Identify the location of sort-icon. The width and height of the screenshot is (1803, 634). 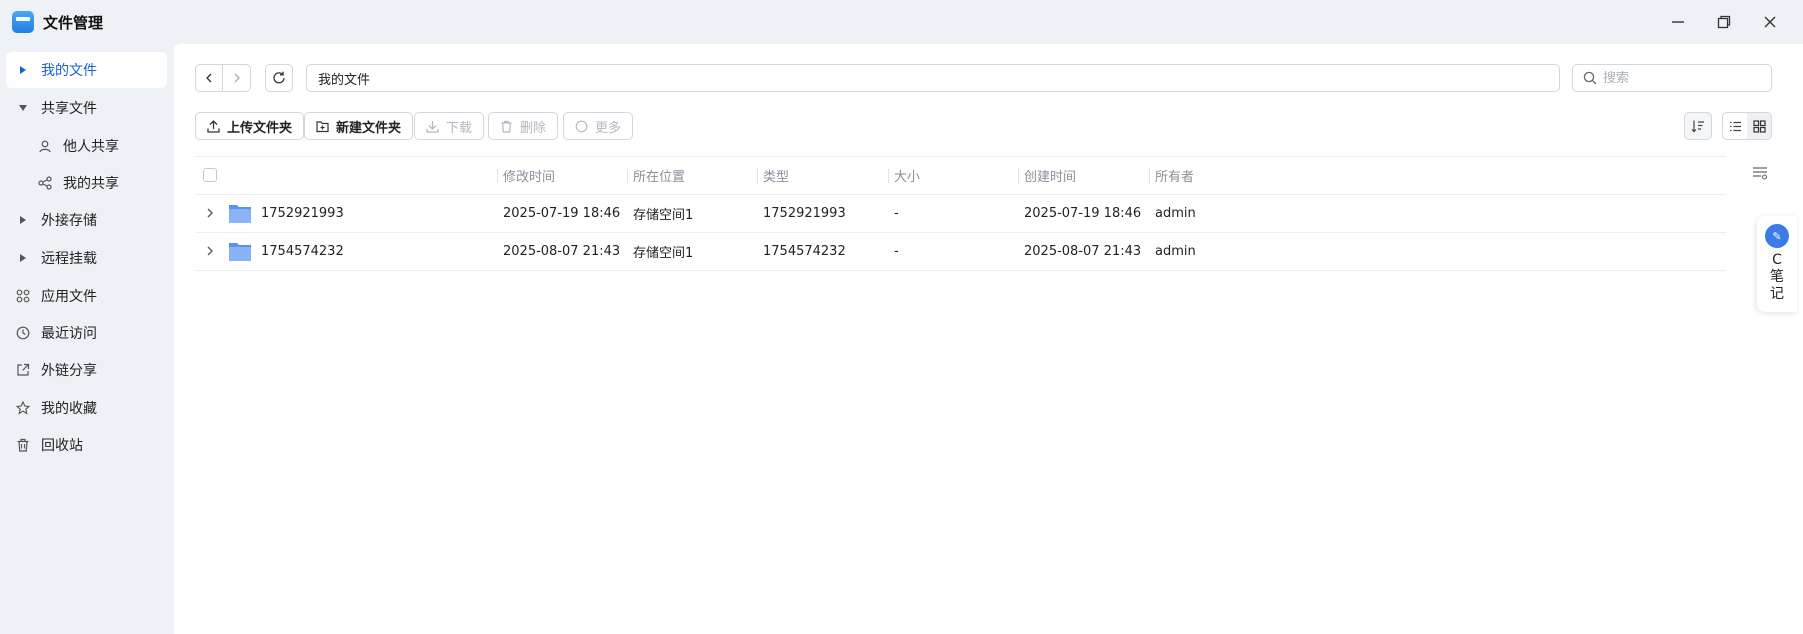
(1697, 126).